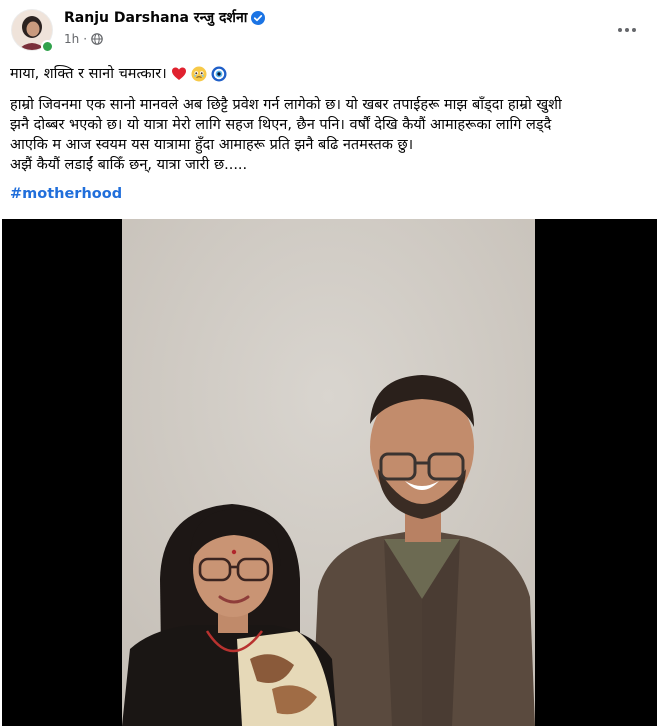 This screenshot has width=659, height=726. What do you see at coordinates (199, 74) in the screenshot?
I see `holding-back-tears-emoji` at bounding box center [199, 74].